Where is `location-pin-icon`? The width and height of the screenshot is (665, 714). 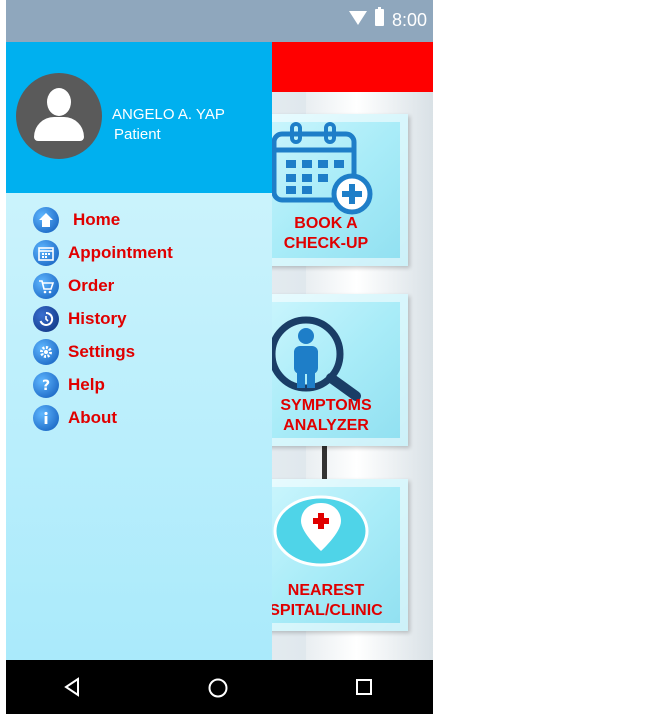
location-pin-icon is located at coordinates (321, 531).